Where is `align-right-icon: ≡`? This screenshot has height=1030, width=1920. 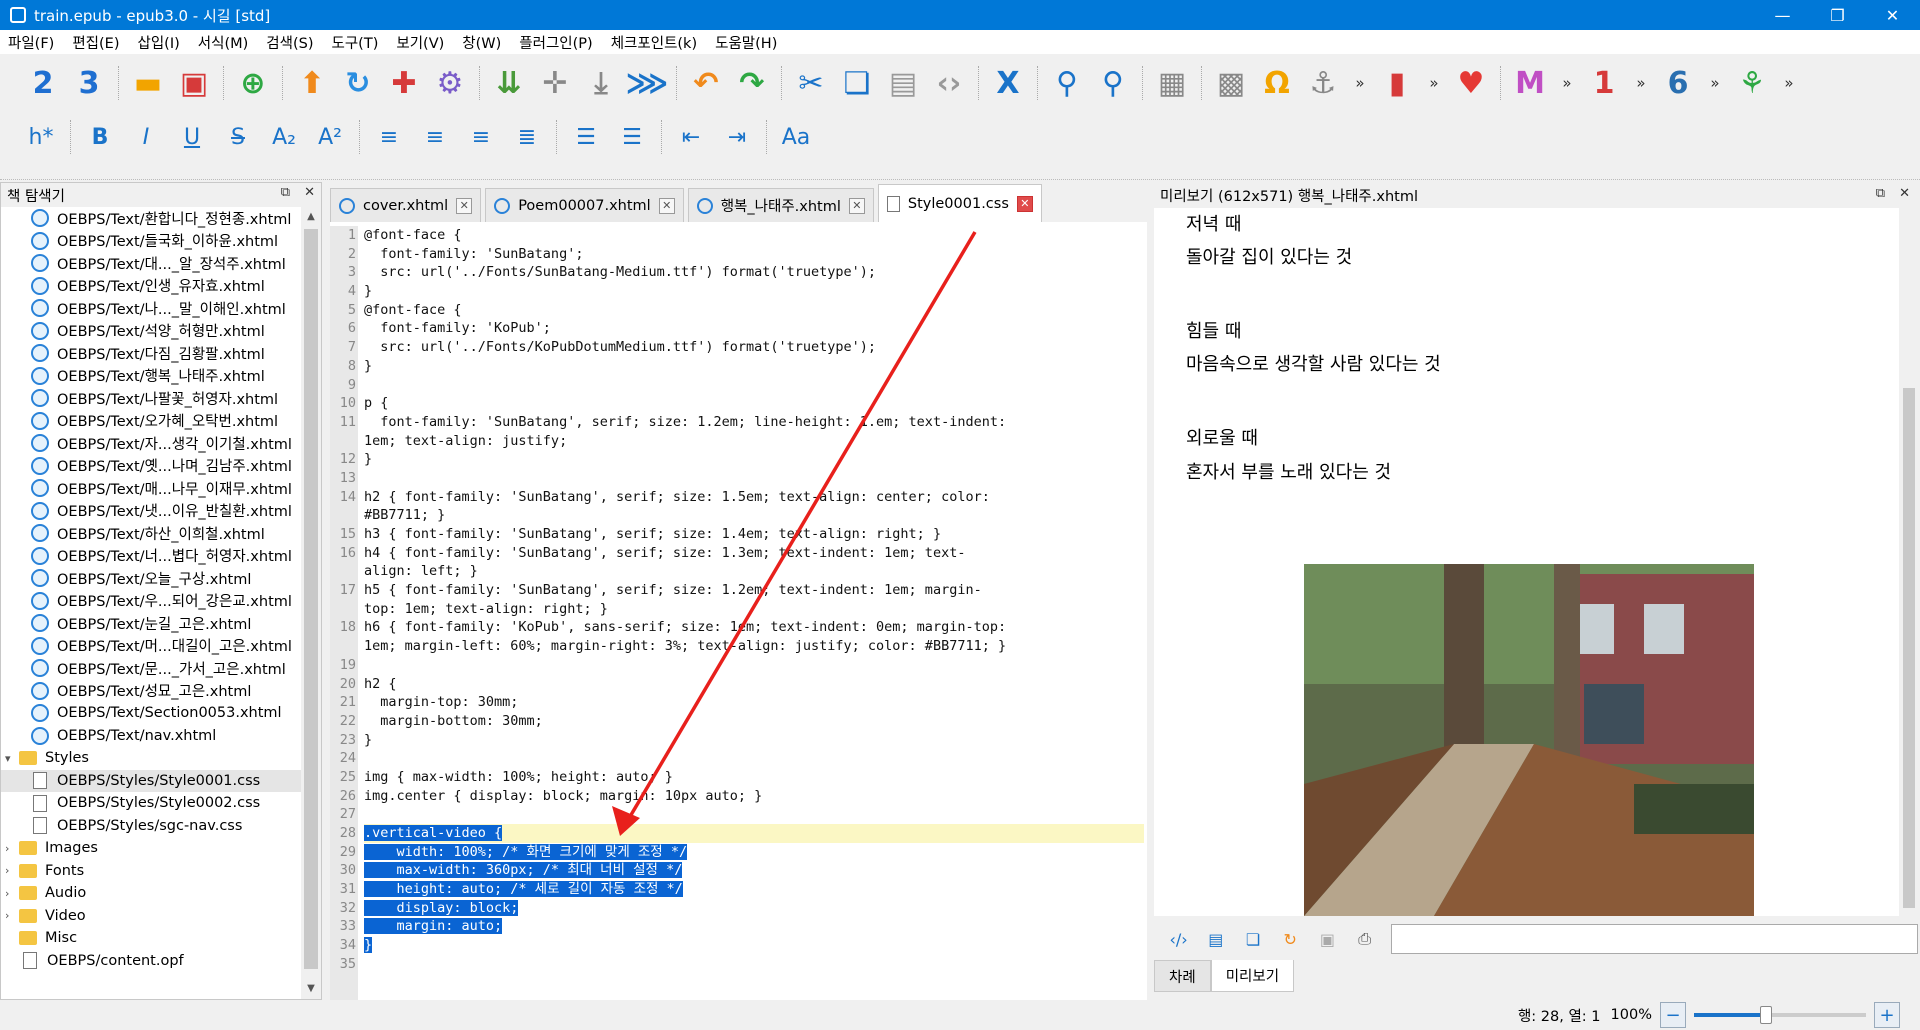
align-right-icon: ≡ is located at coordinates (481, 137).